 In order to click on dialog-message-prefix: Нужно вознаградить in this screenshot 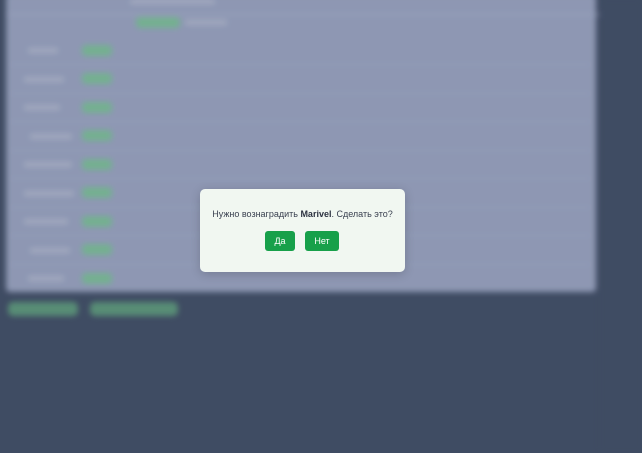, I will do `click(256, 214)`.